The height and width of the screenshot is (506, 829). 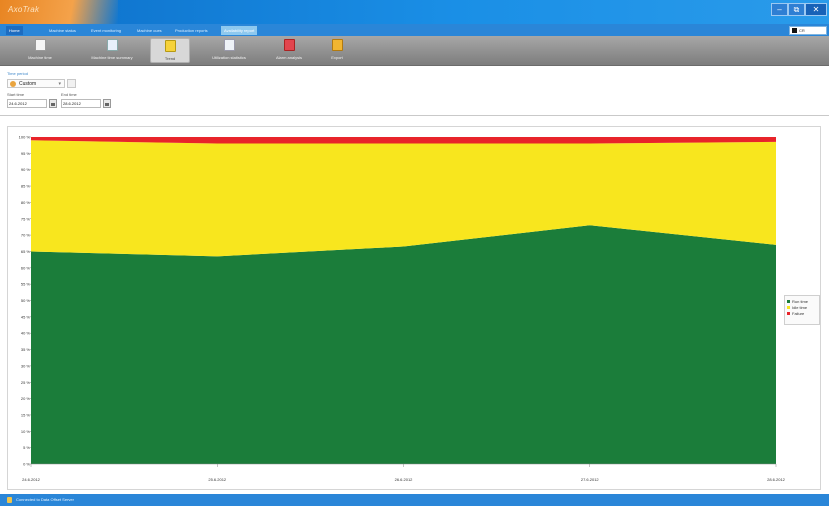 I want to click on y-tick-label: 40 %, so click(x=26, y=333).